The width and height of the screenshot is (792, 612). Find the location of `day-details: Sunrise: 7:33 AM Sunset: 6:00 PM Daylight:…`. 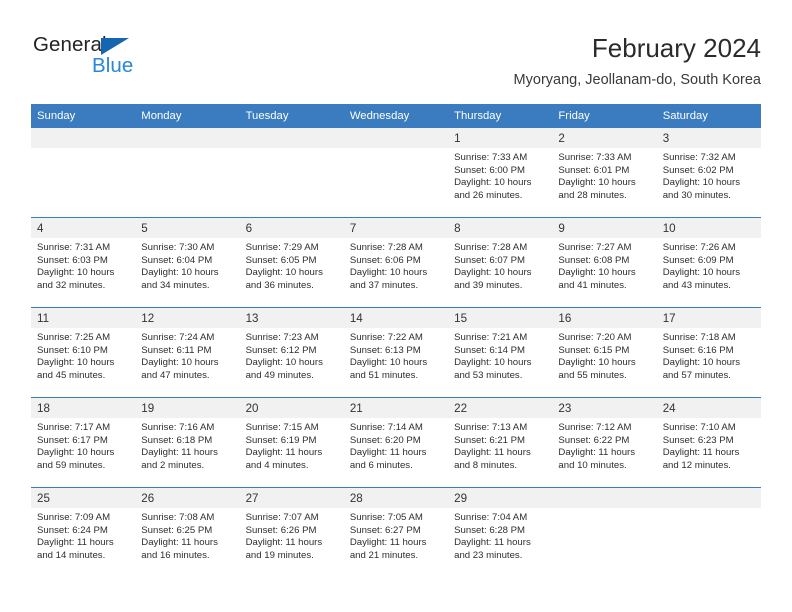

day-details: Sunrise: 7:33 AM Sunset: 6:00 PM Daylight:… is located at coordinates (500, 175).